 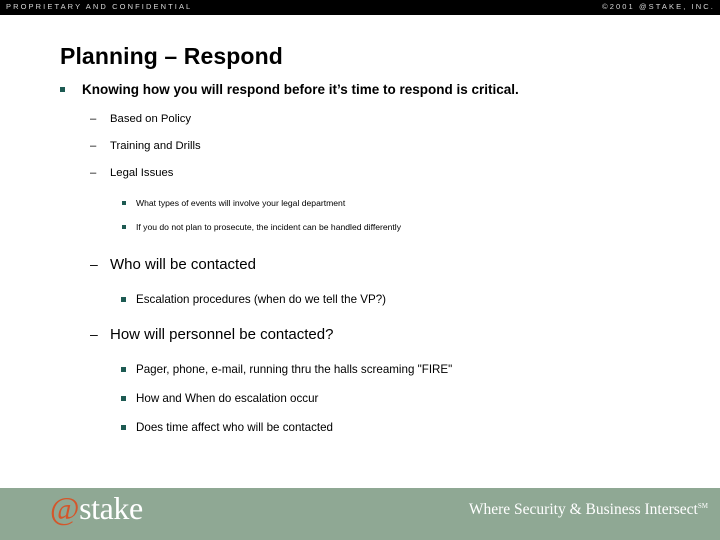 I want to click on page-title: Planning – Respond, so click(x=171, y=56).